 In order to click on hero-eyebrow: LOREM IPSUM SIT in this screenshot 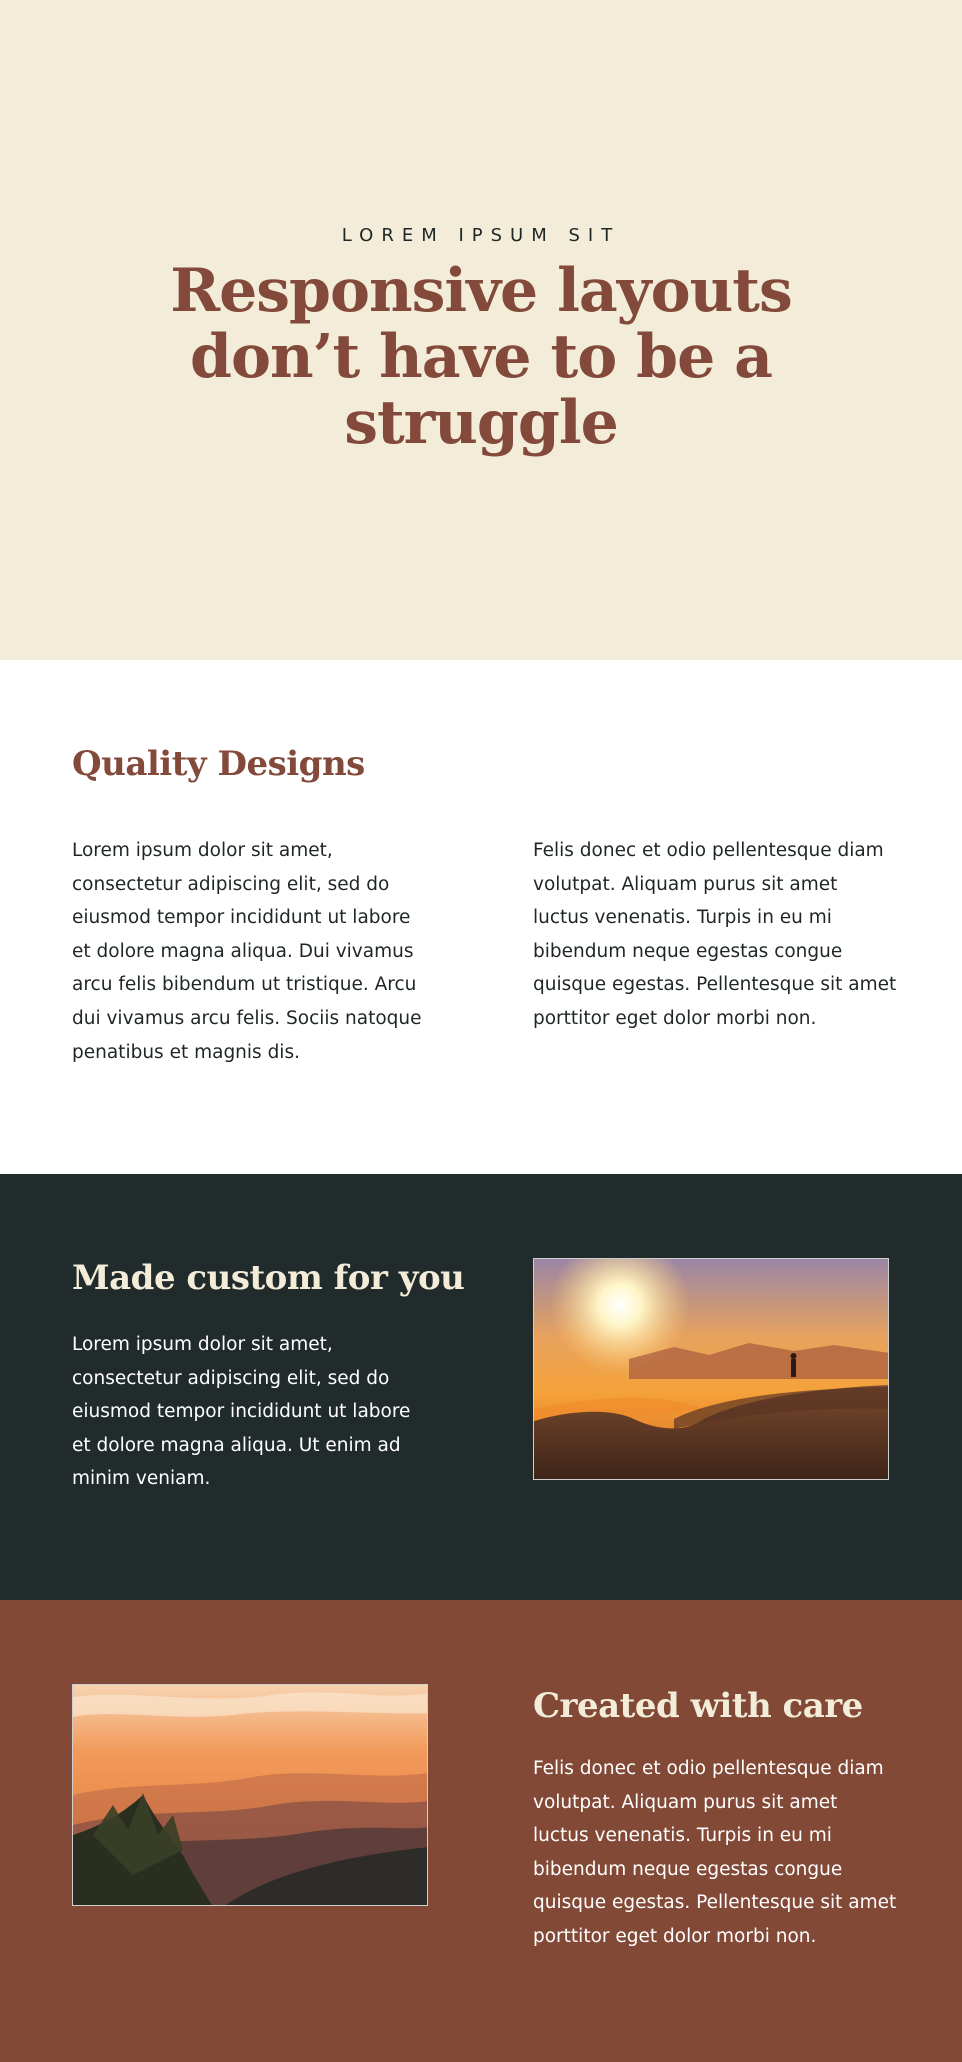, I will do `click(481, 235)`.